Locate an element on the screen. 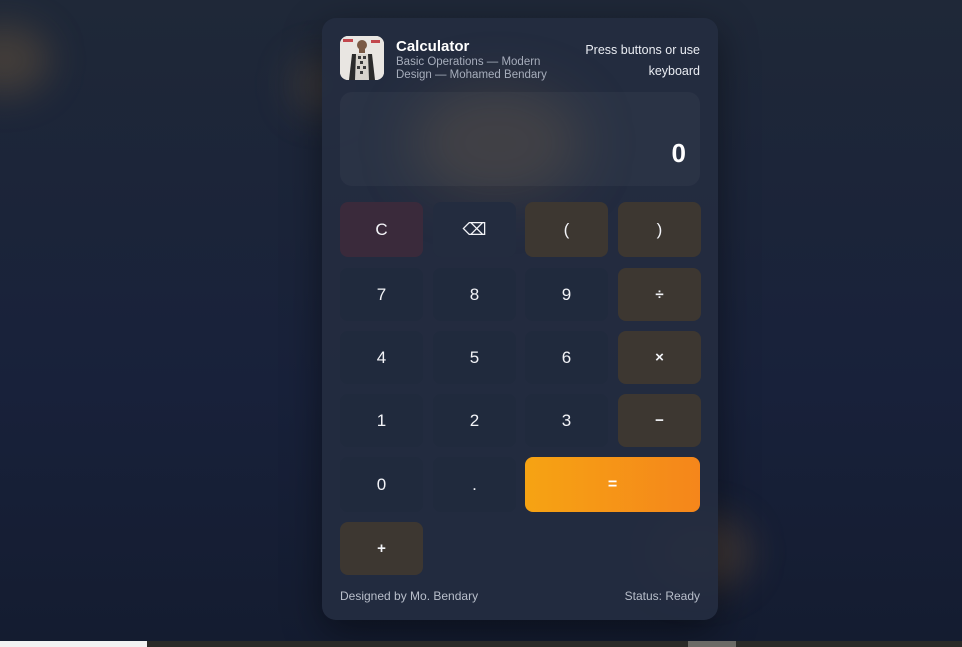  divide-button: ÷ is located at coordinates (659, 294).